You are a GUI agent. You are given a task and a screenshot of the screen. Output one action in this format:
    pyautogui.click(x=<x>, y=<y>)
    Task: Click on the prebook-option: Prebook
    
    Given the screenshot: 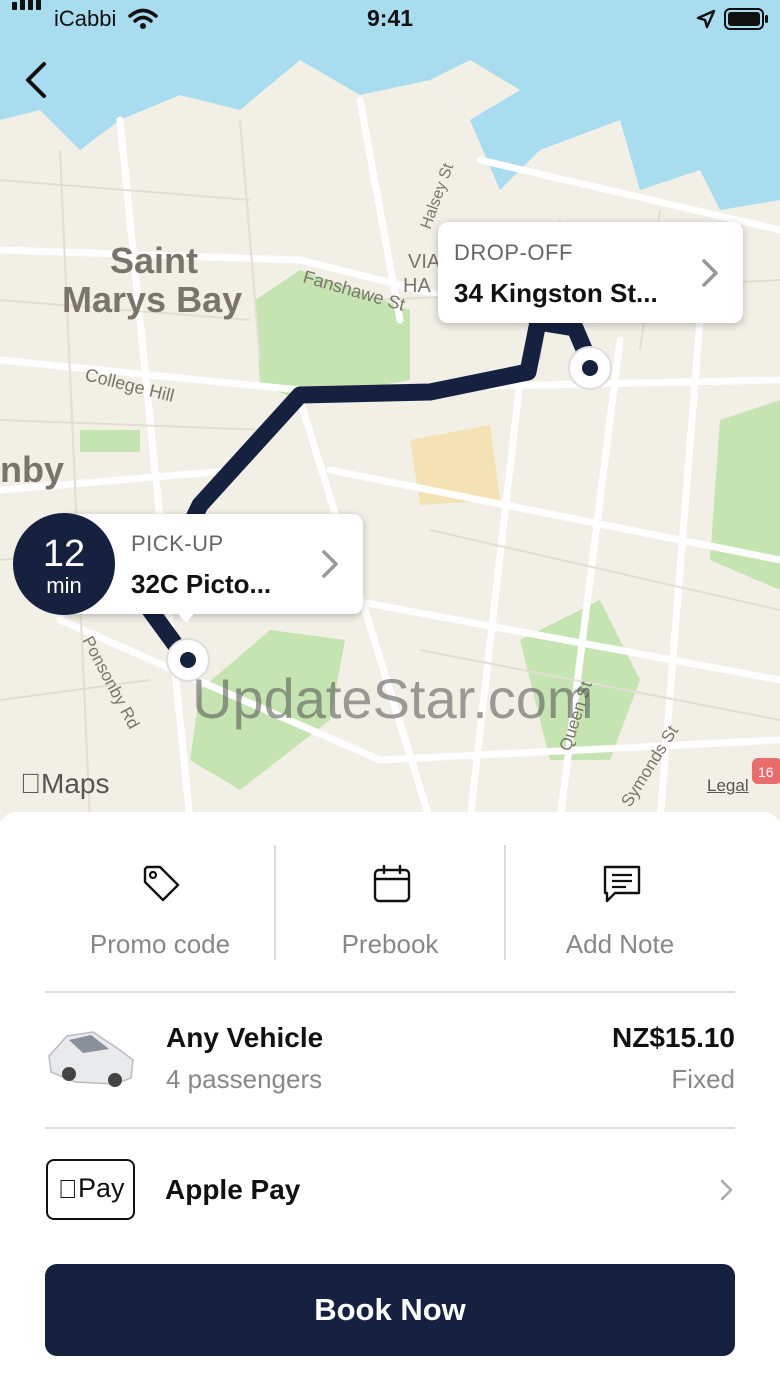 What is the action you would take?
    pyautogui.click(x=390, y=905)
    